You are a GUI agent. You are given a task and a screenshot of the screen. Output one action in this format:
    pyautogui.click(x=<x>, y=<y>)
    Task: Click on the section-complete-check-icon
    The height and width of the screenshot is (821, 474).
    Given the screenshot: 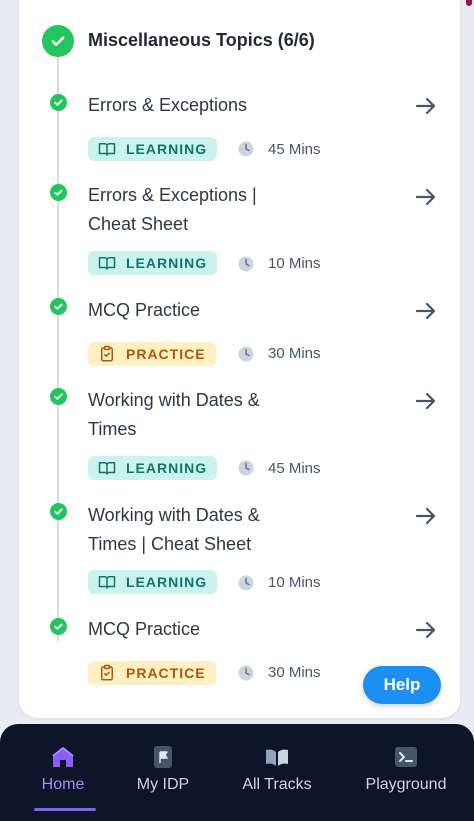 What is the action you would take?
    pyautogui.click(x=58, y=41)
    